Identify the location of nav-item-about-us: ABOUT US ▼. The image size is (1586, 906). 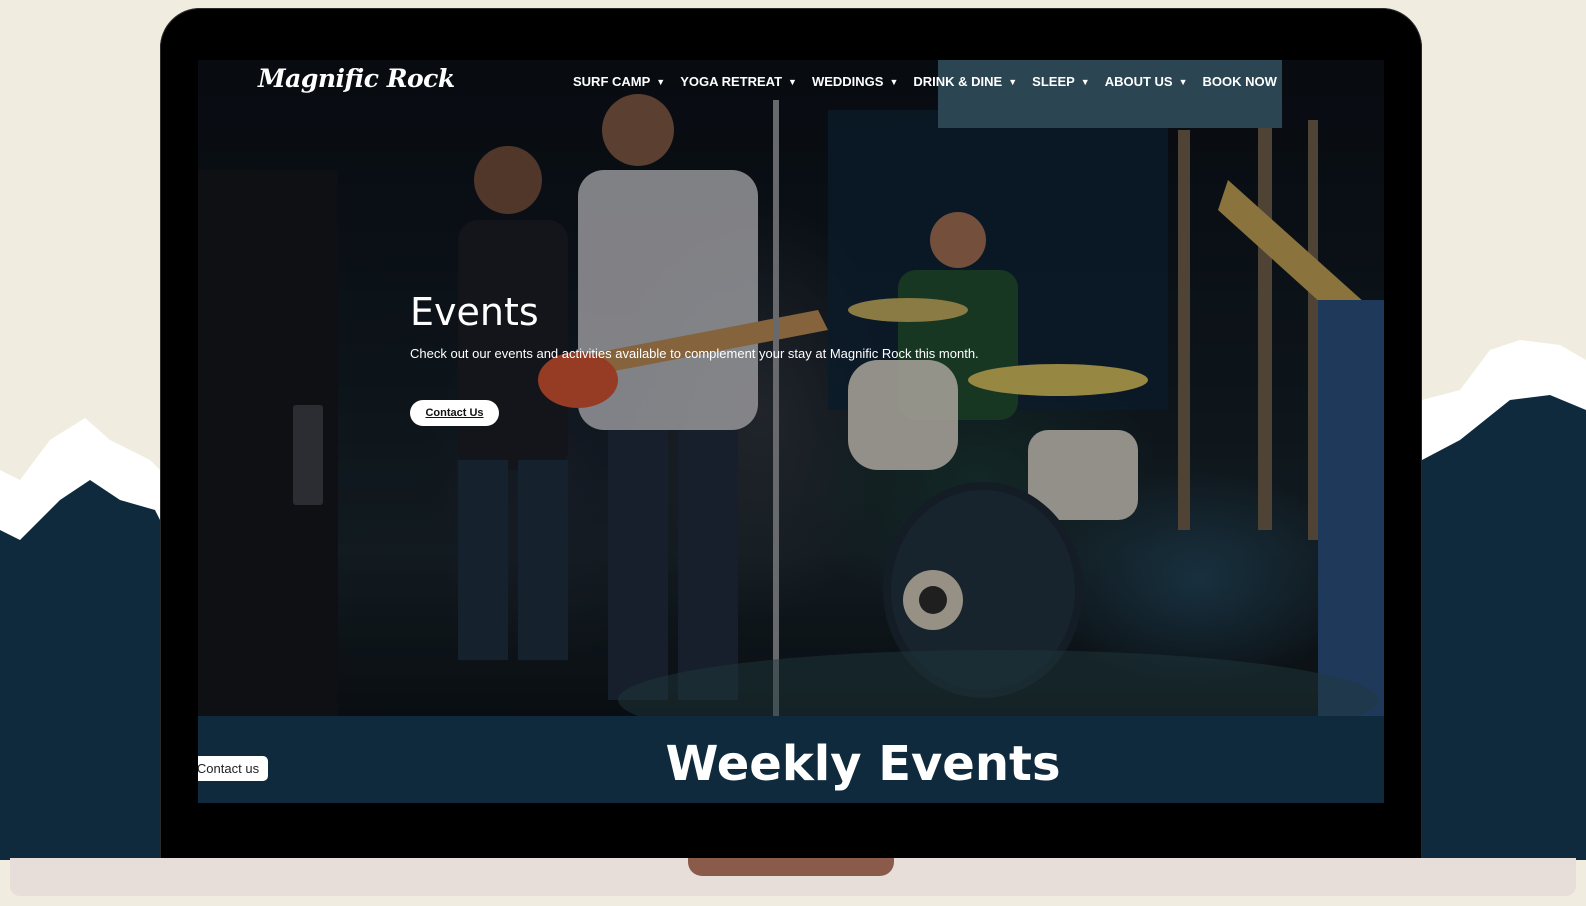
(1146, 81).